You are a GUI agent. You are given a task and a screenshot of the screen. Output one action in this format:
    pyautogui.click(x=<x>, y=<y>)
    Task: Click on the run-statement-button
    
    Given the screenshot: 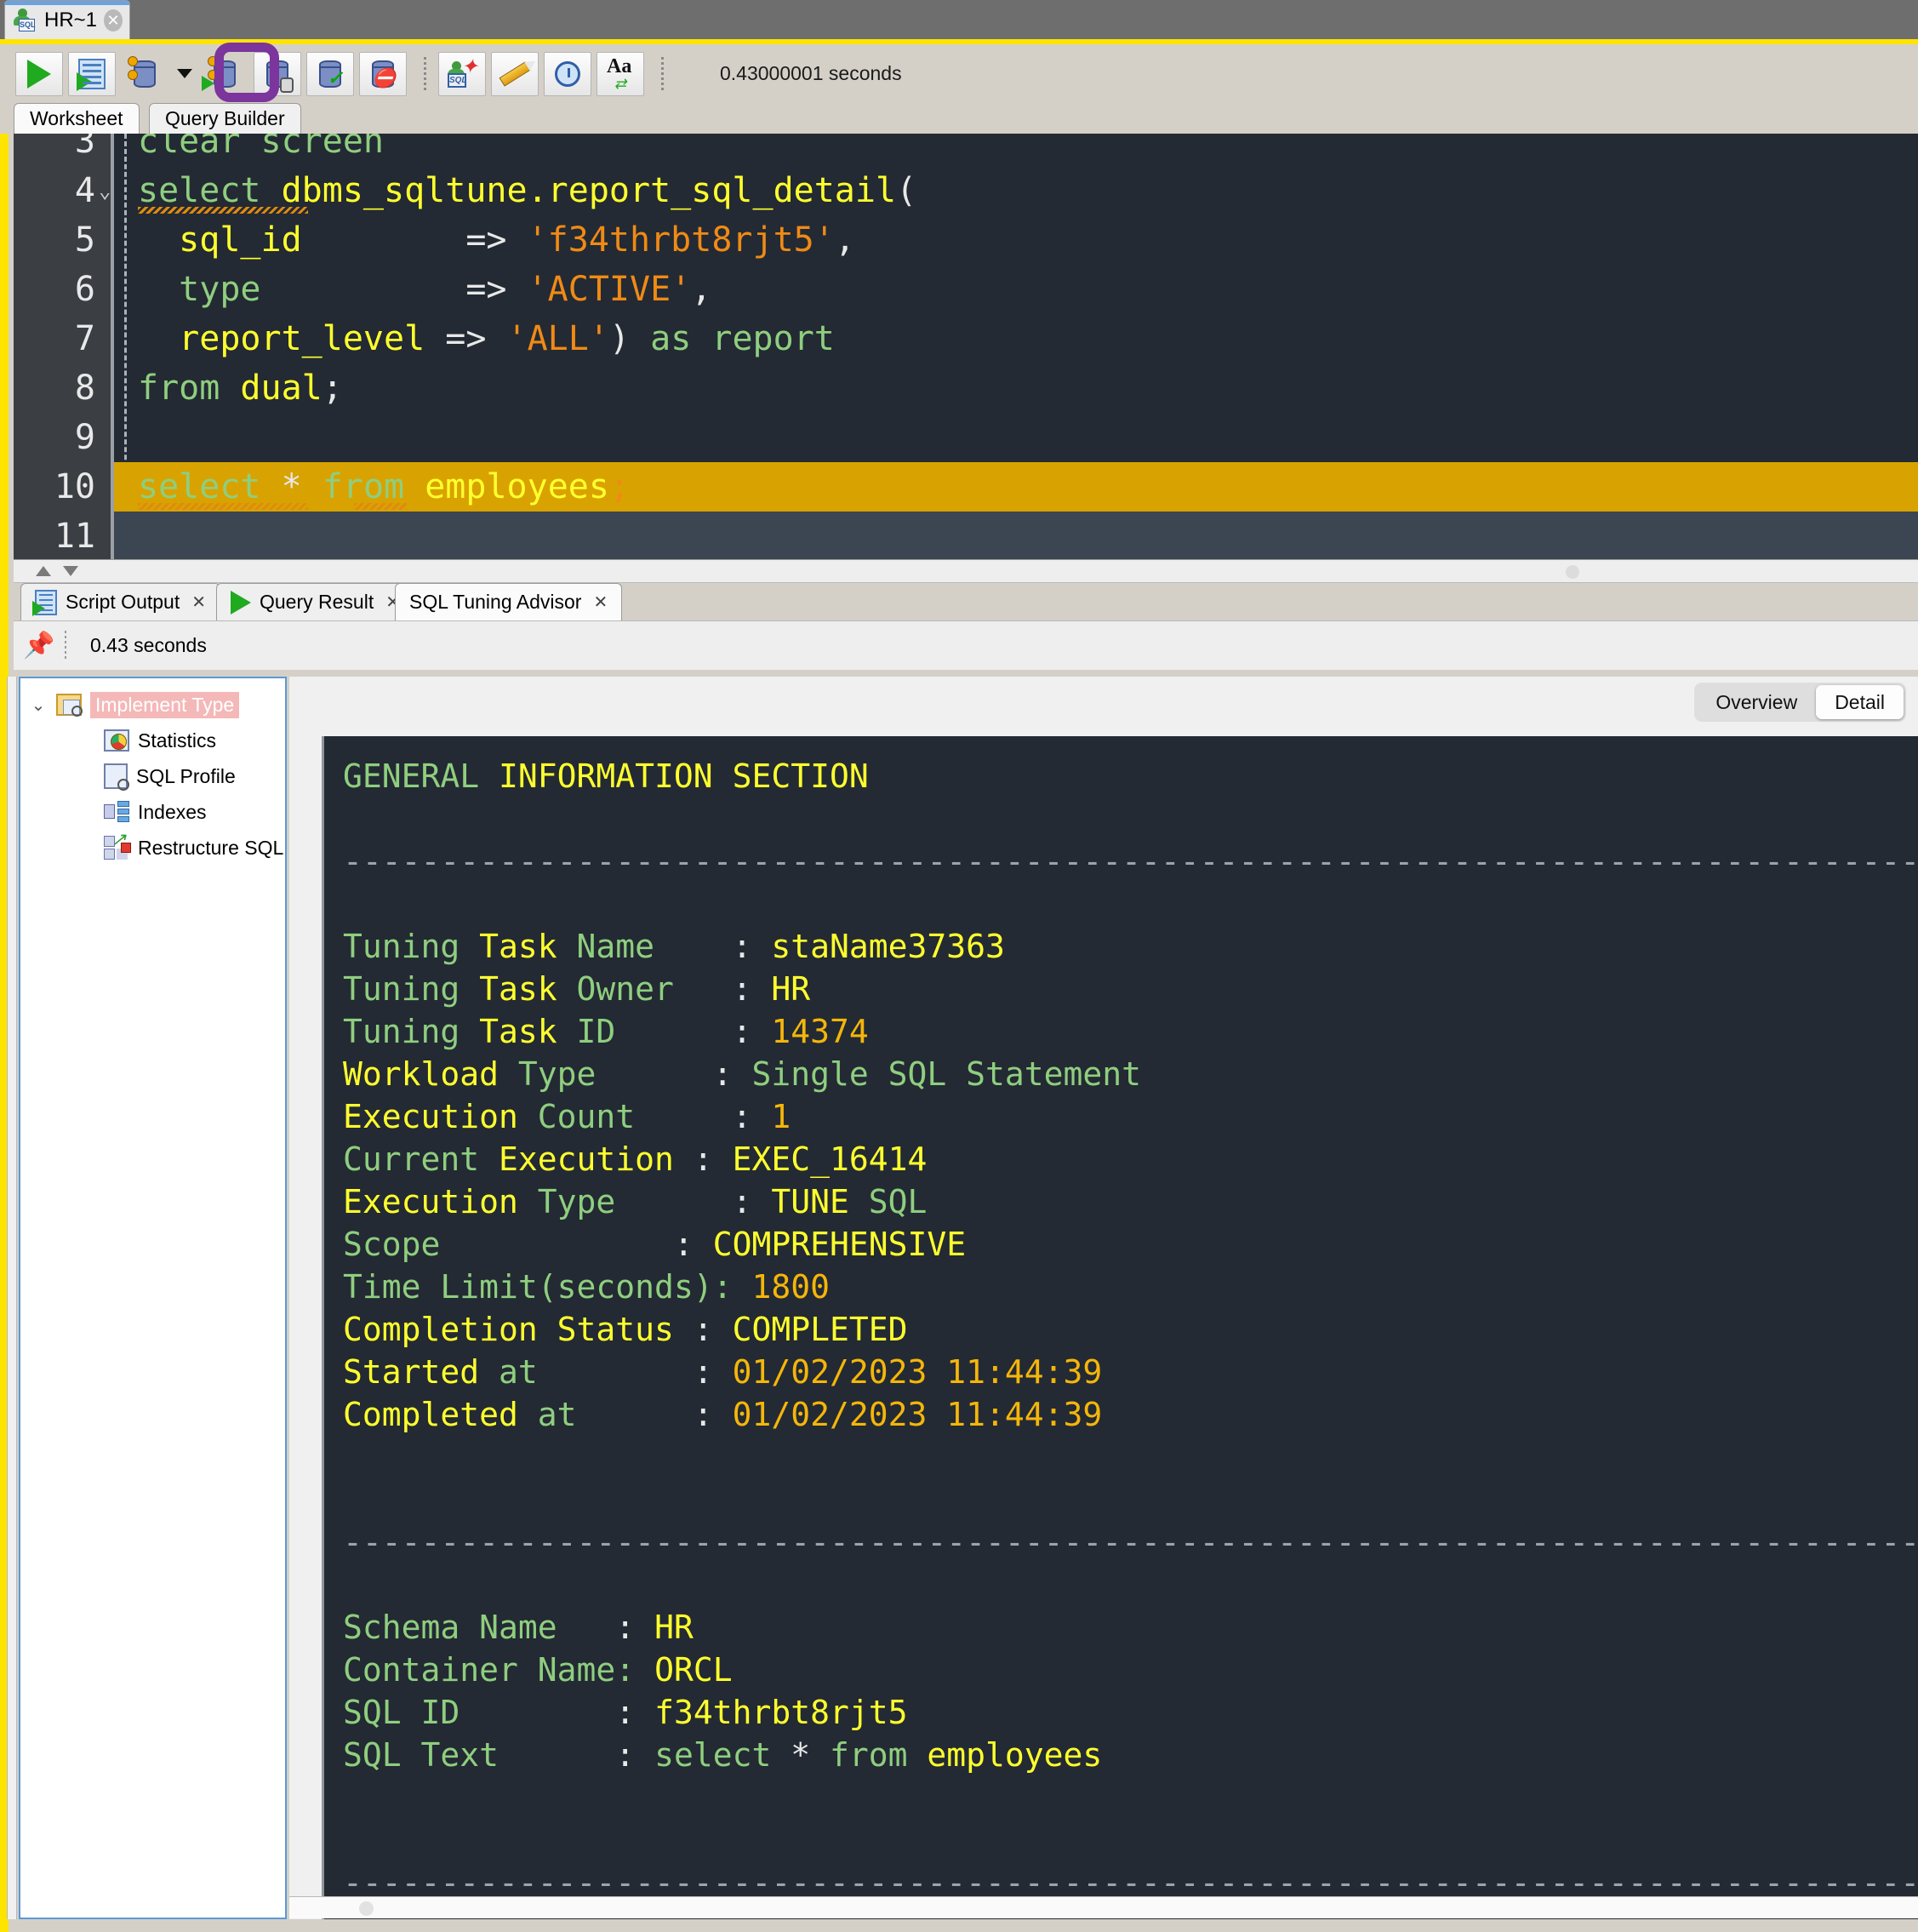 What is the action you would take?
    pyautogui.click(x=39, y=74)
    